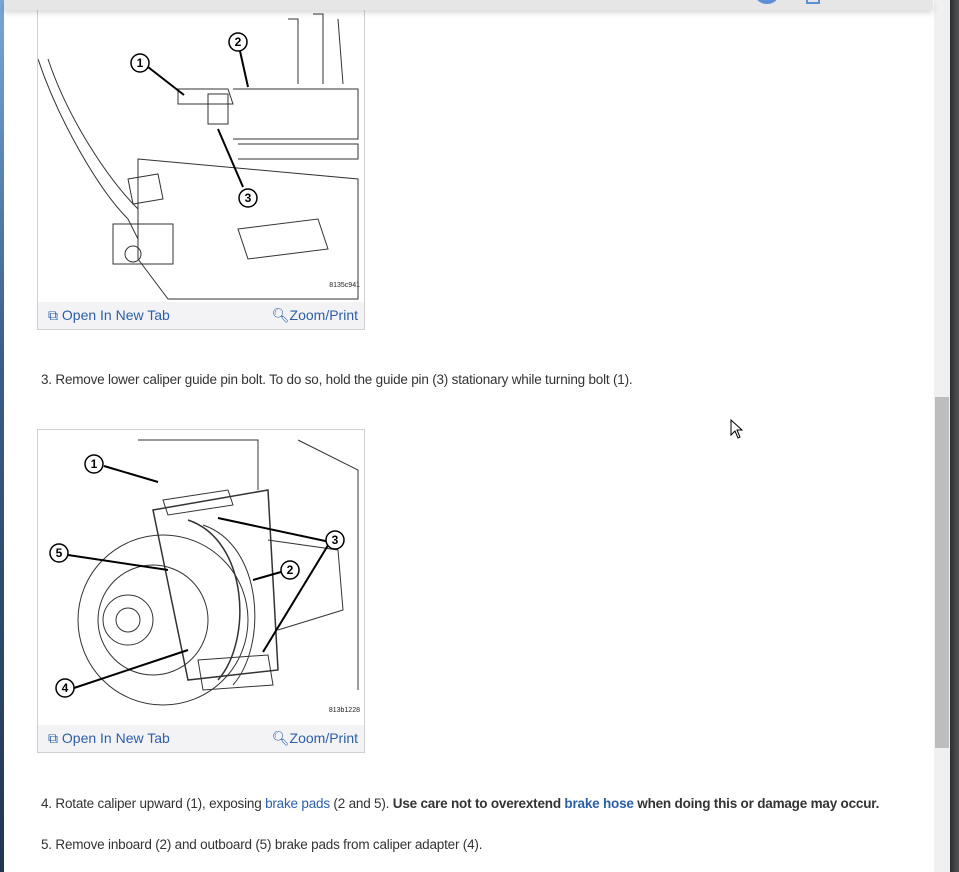 This screenshot has height=872, width=959. Describe the element at coordinates (942, 572) in the screenshot. I see `scrollbar-thumb` at that location.